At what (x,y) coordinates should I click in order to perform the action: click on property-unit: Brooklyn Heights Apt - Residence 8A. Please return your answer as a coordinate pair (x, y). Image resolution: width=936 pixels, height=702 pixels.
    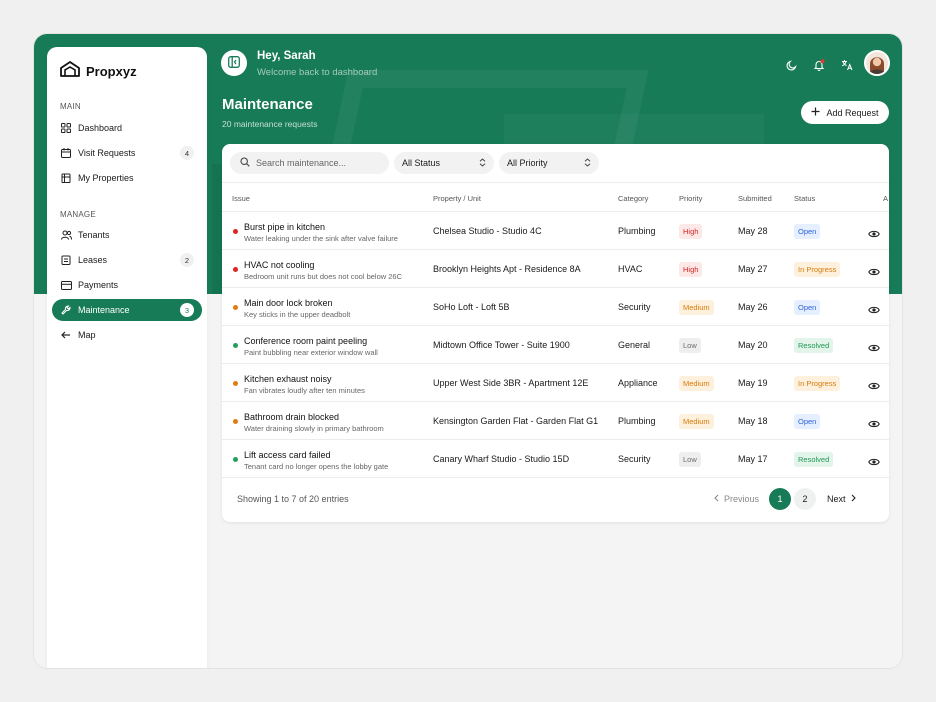
    Looking at the image, I should click on (507, 269).